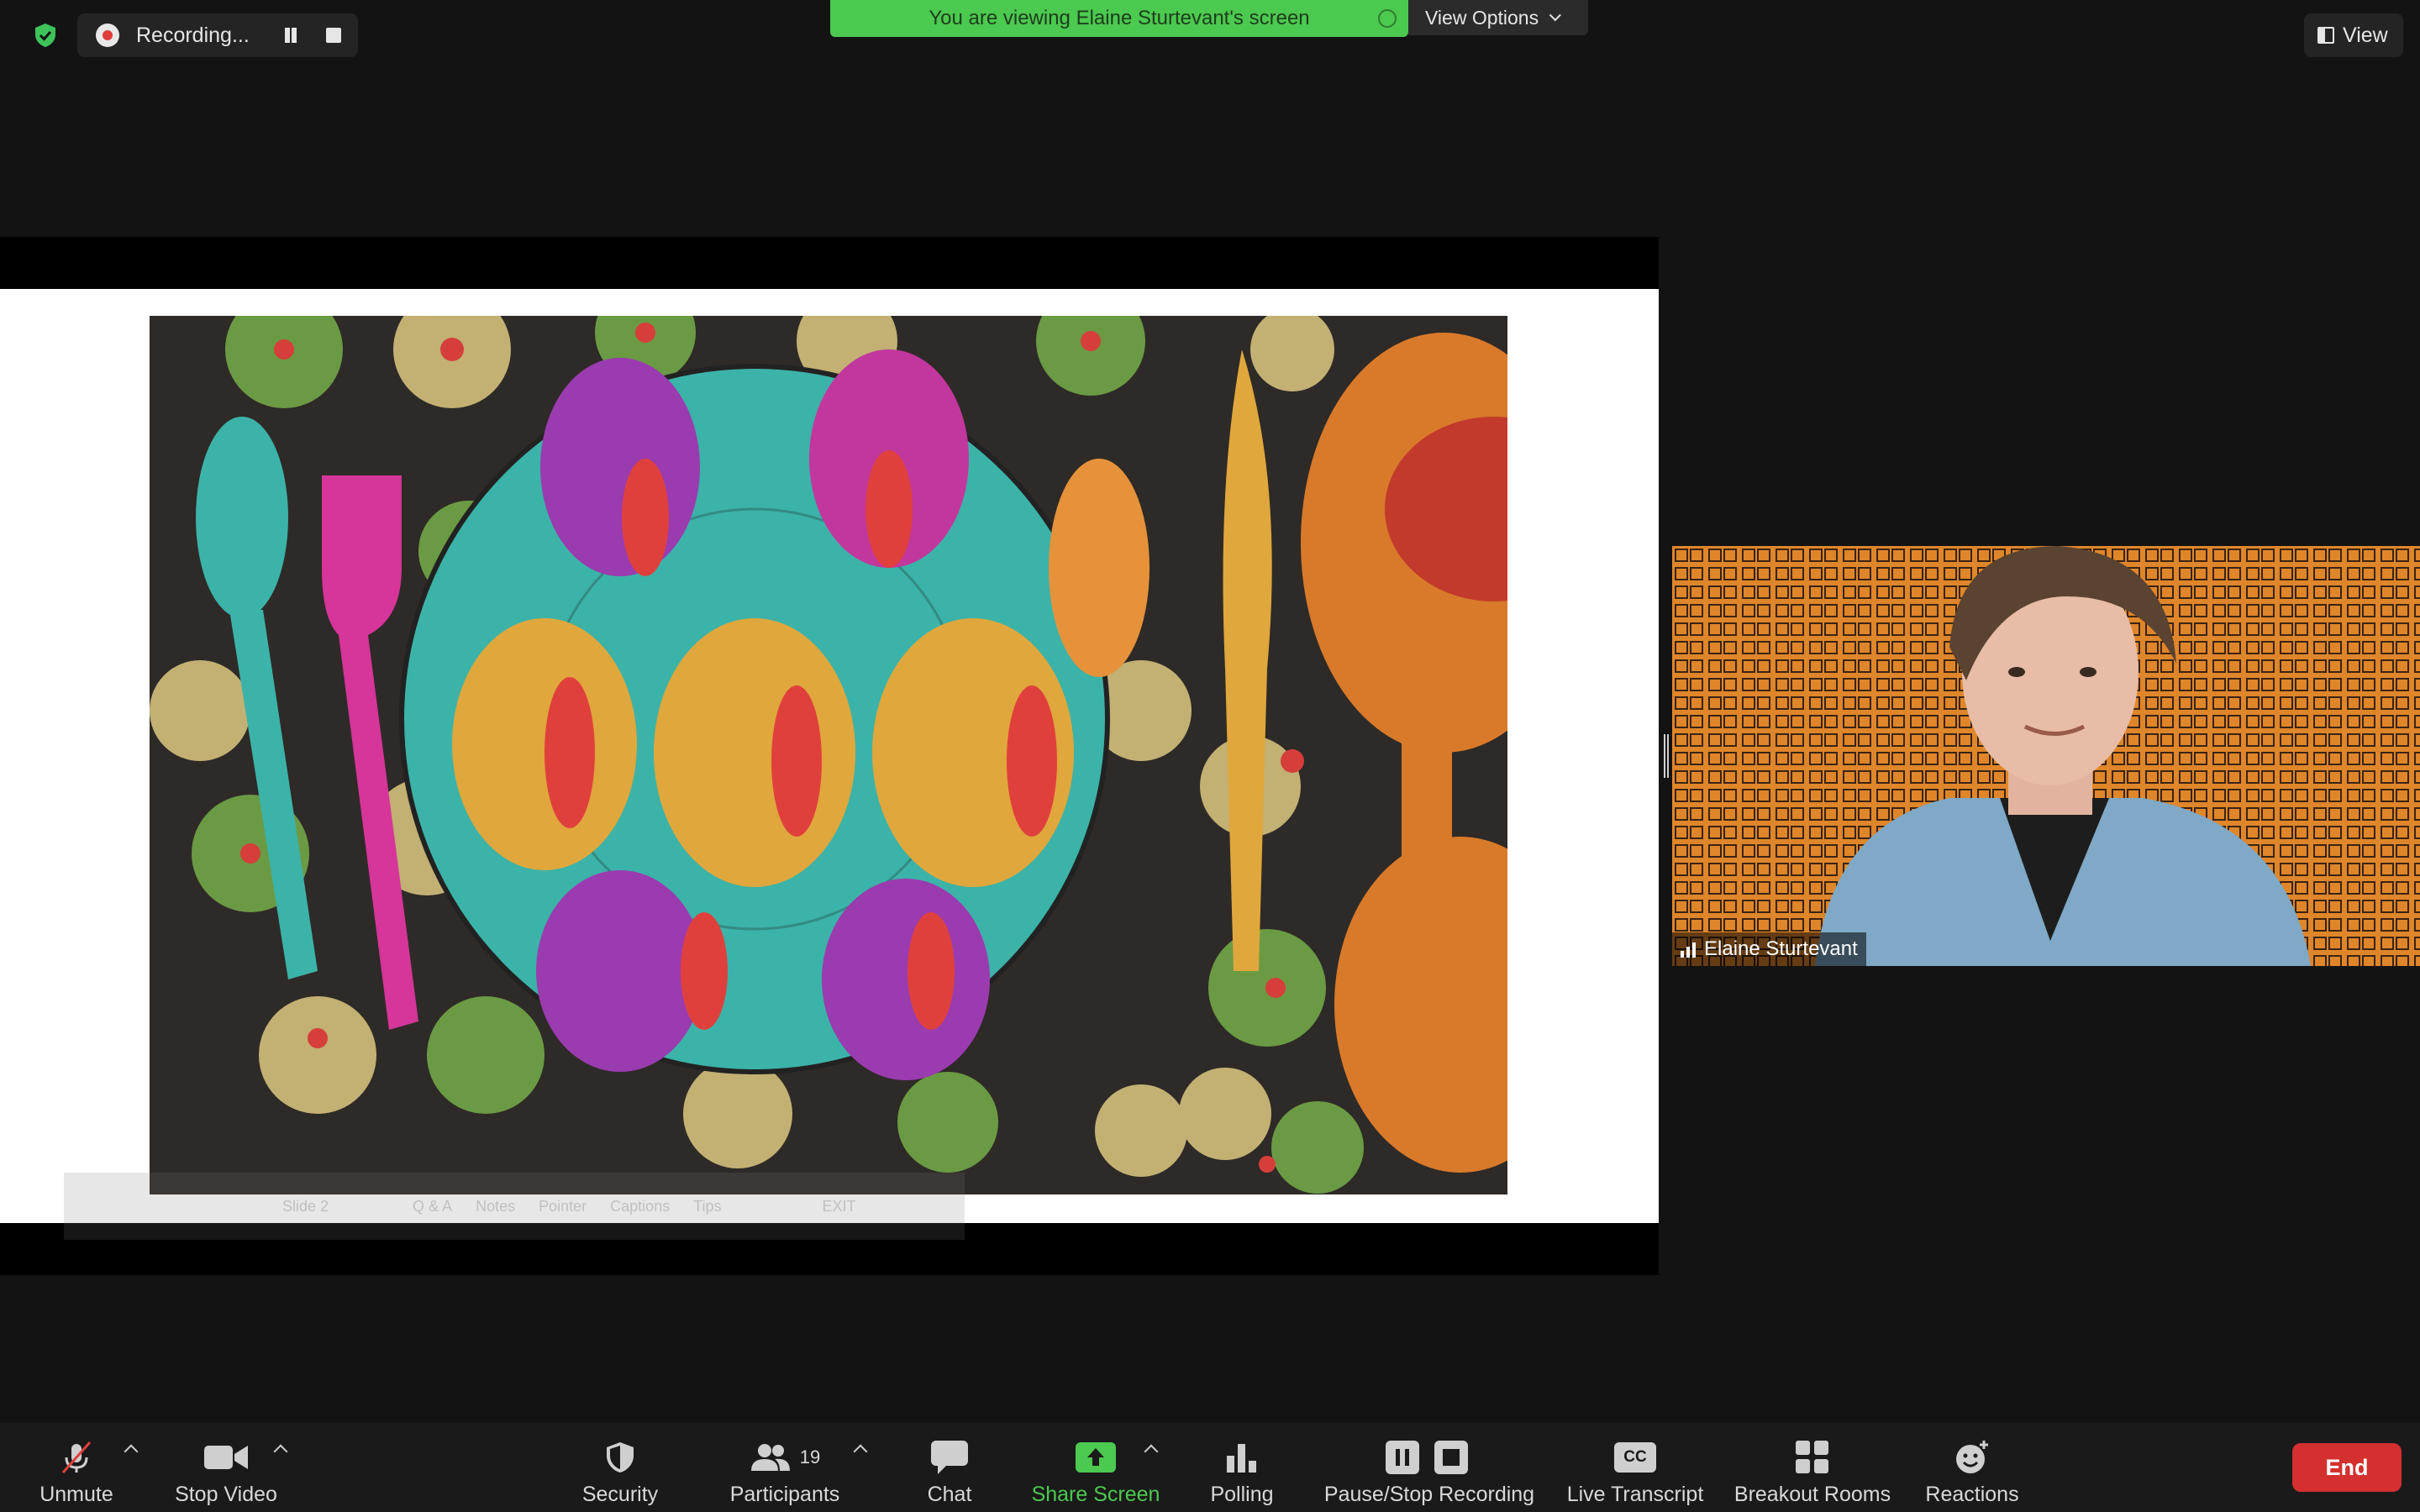 The width and height of the screenshot is (2420, 1512). I want to click on slide-control-pointer: Pointer, so click(563, 1206).